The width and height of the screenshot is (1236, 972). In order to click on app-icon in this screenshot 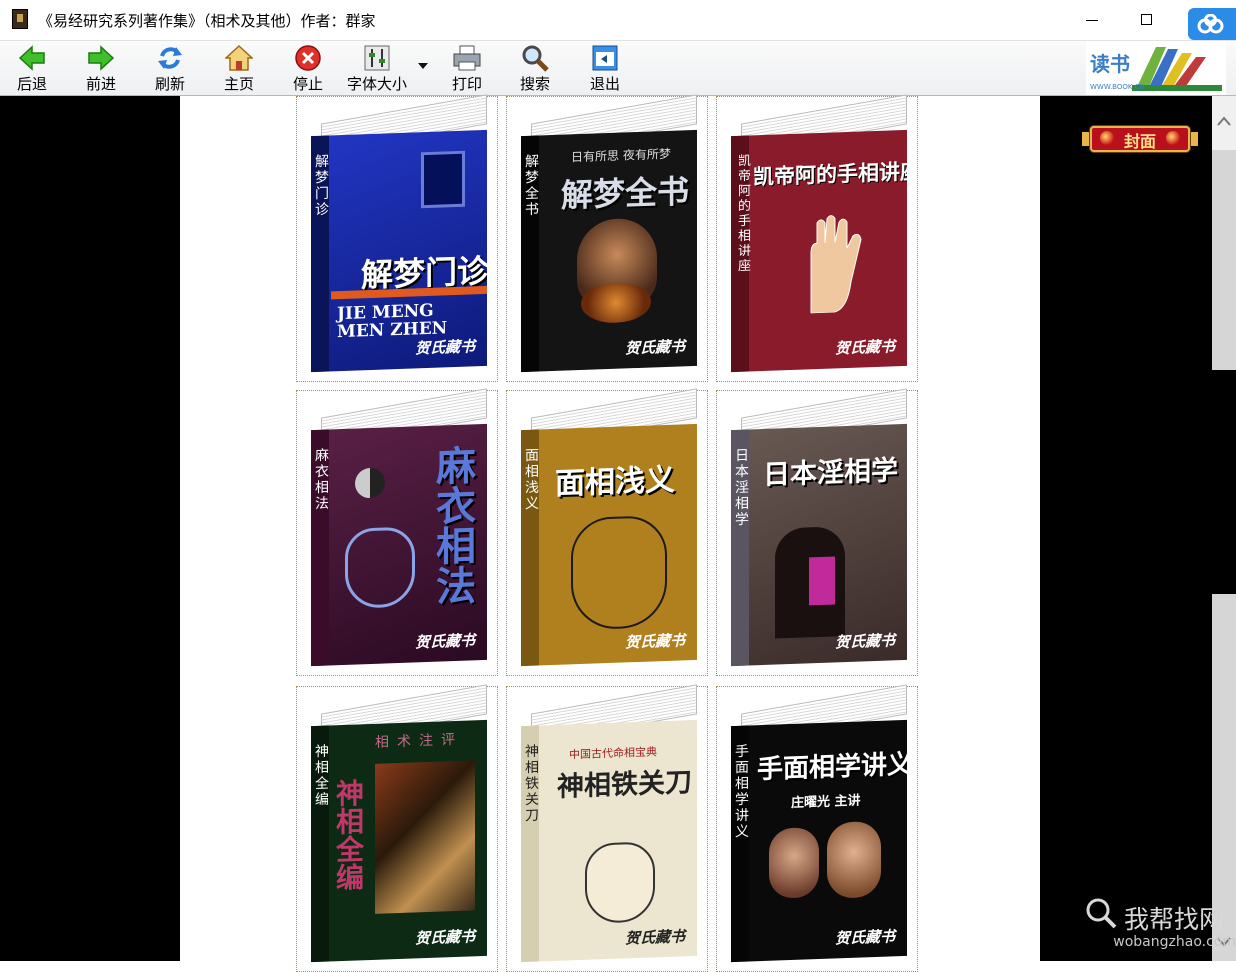, I will do `click(20, 19)`.